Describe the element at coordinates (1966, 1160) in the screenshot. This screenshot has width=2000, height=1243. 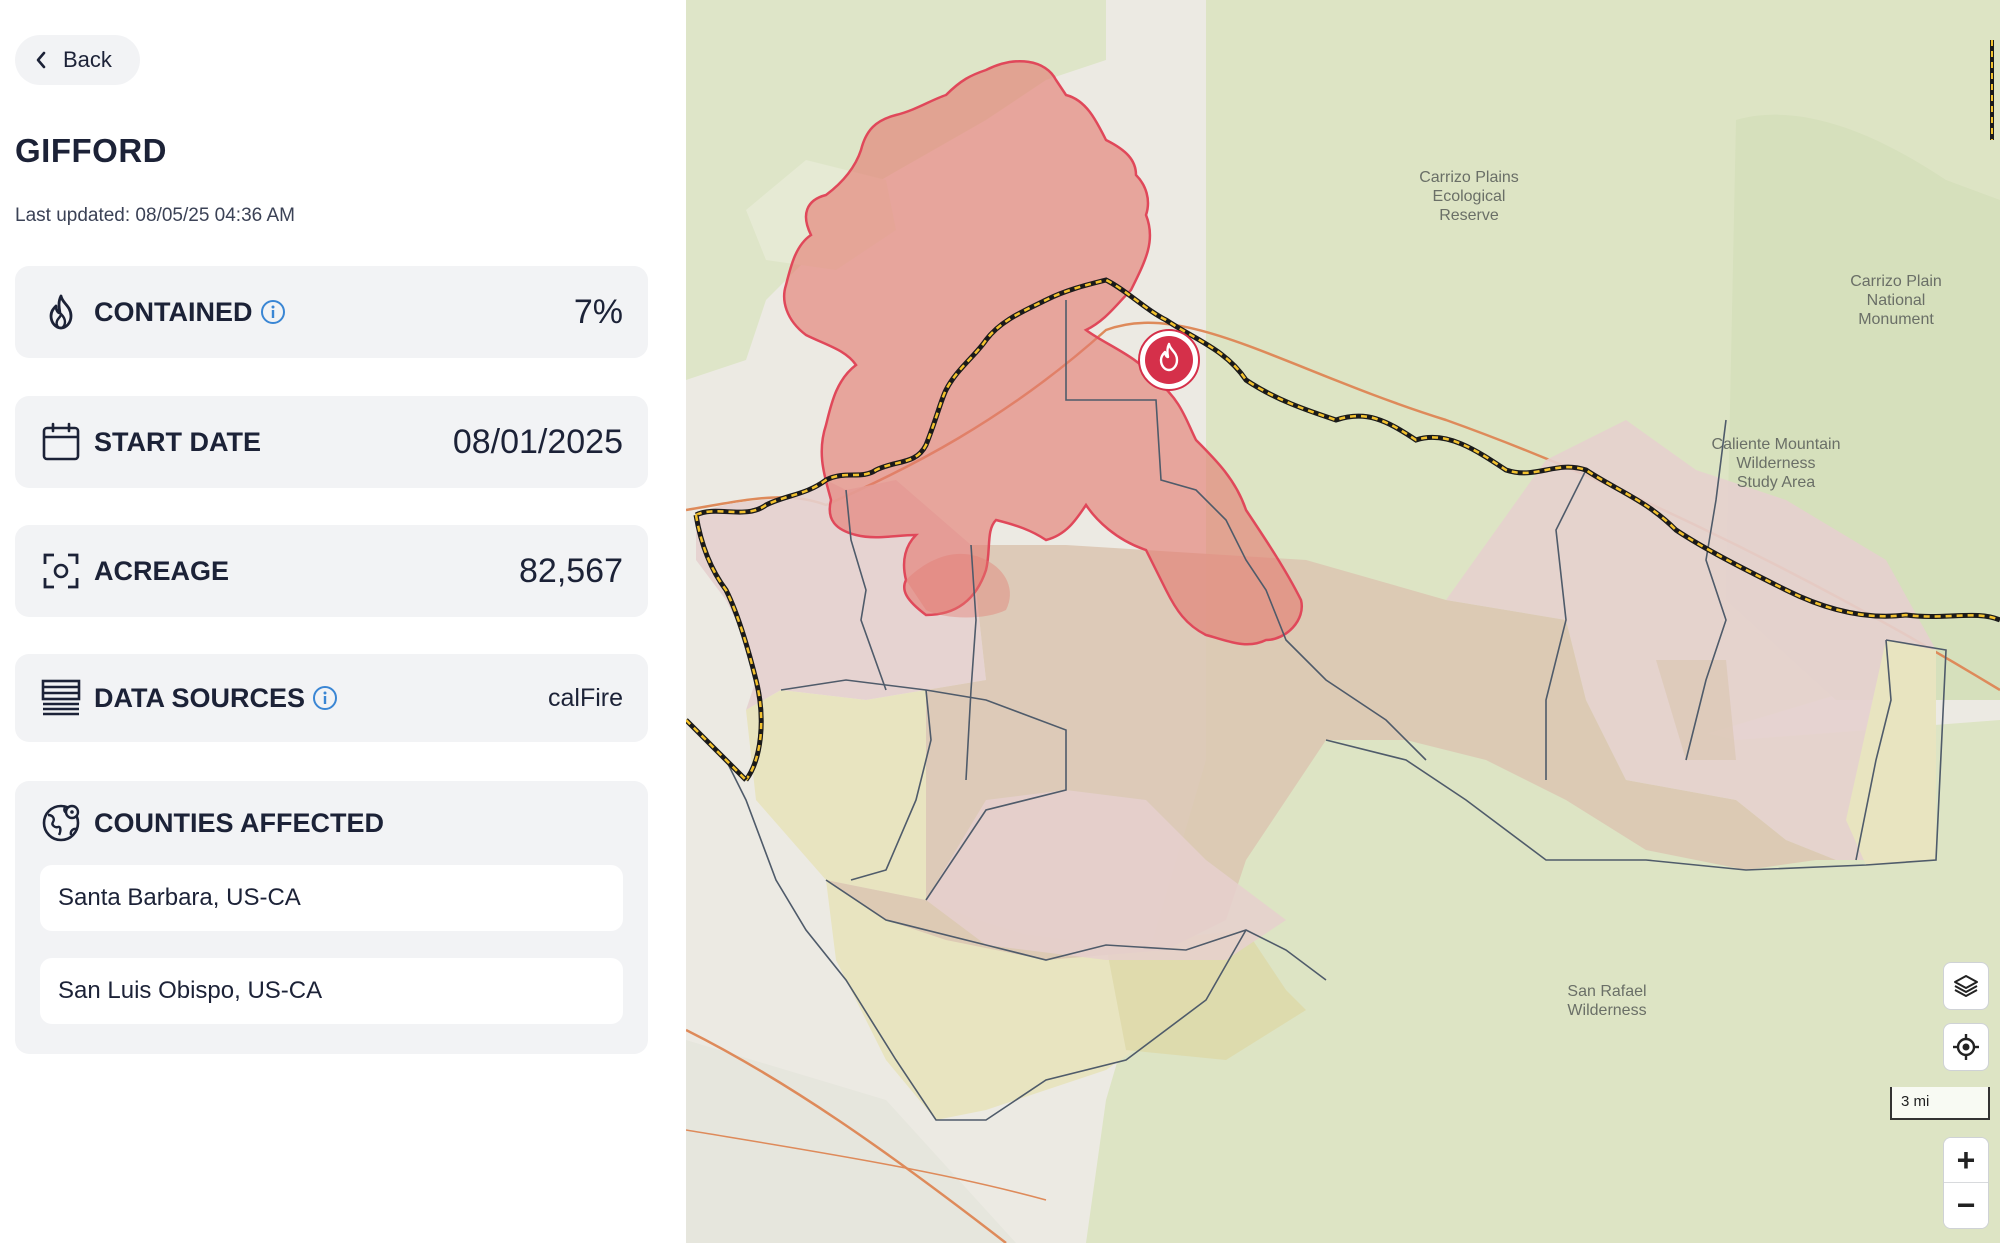
I see `zoom-in-button: +` at that location.